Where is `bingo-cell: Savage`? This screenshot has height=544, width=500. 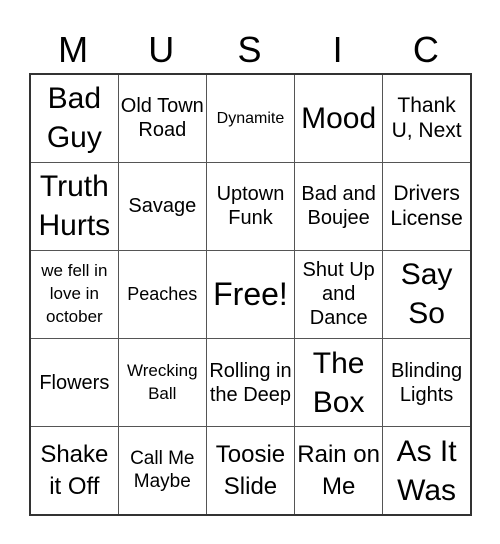 bingo-cell: Savage is located at coordinates (162, 206).